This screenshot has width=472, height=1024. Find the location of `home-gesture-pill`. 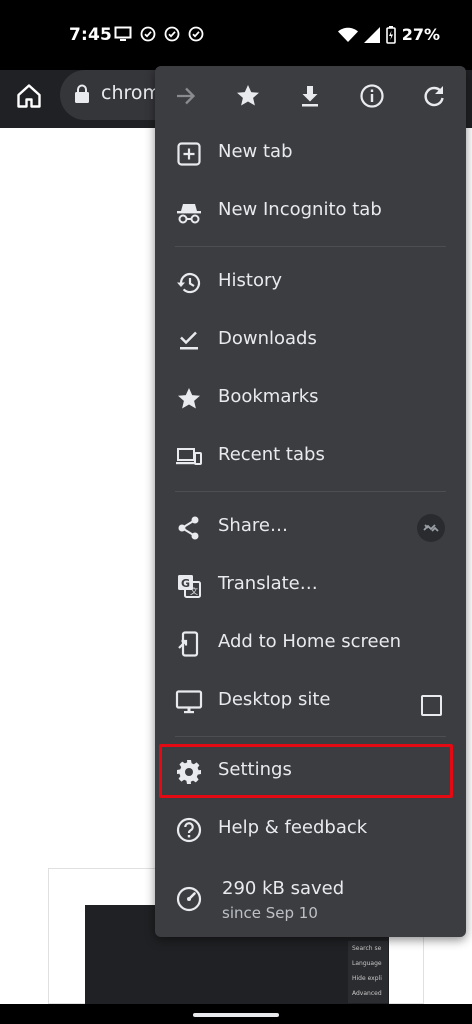

home-gesture-pill is located at coordinates (236, 1015).